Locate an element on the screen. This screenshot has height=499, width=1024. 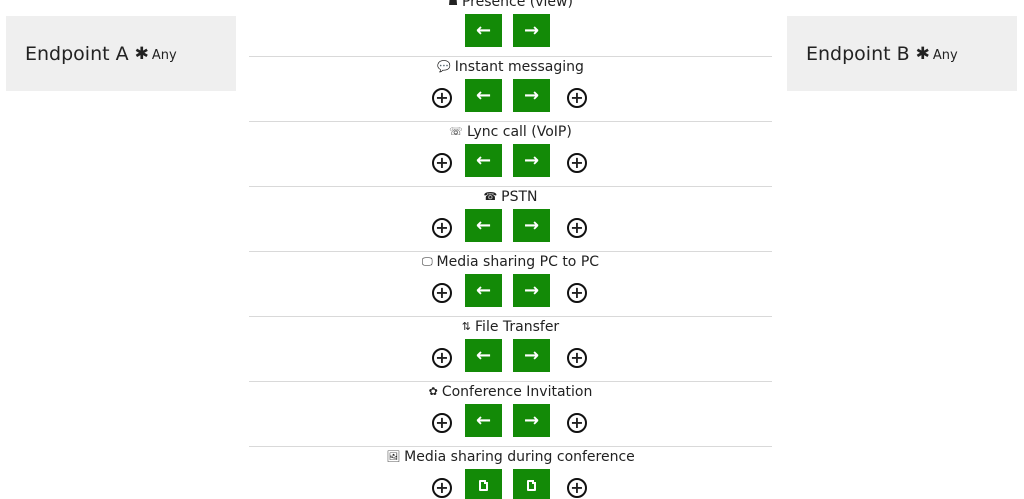
feature-media-sharing-conference: 🖼 Media sharing during conference + + is located at coordinates (510, 473).